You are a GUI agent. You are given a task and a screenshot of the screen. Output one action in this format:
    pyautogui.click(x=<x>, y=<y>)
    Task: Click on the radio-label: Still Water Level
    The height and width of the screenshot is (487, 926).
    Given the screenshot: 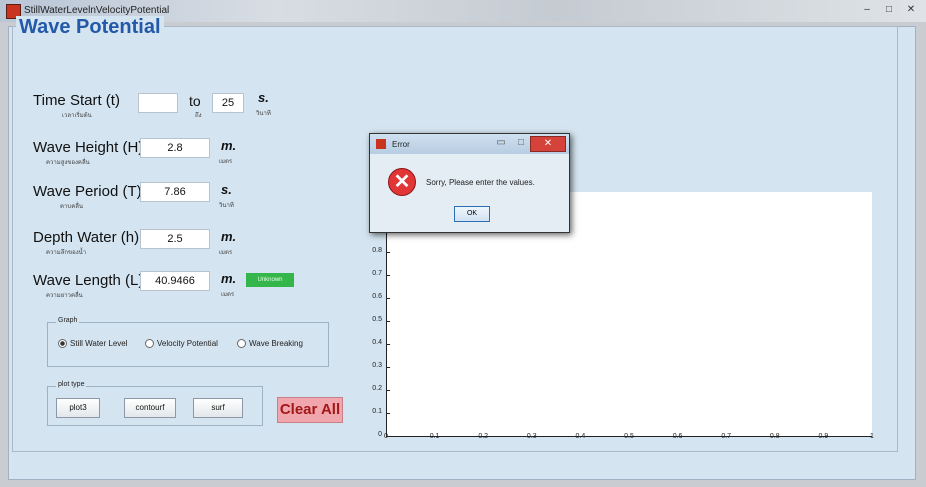 What is the action you would take?
    pyautogui.click(x=99, y=343)
    